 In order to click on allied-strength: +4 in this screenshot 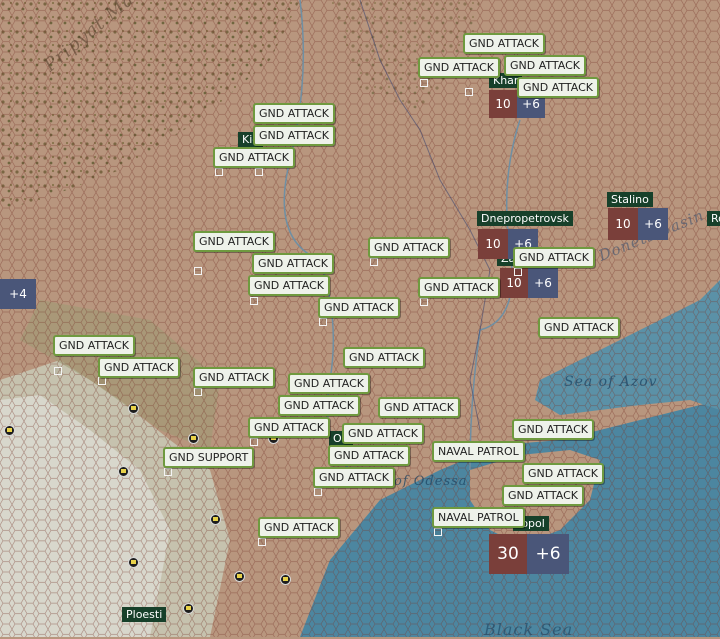, I will do `click(18, 294)`.